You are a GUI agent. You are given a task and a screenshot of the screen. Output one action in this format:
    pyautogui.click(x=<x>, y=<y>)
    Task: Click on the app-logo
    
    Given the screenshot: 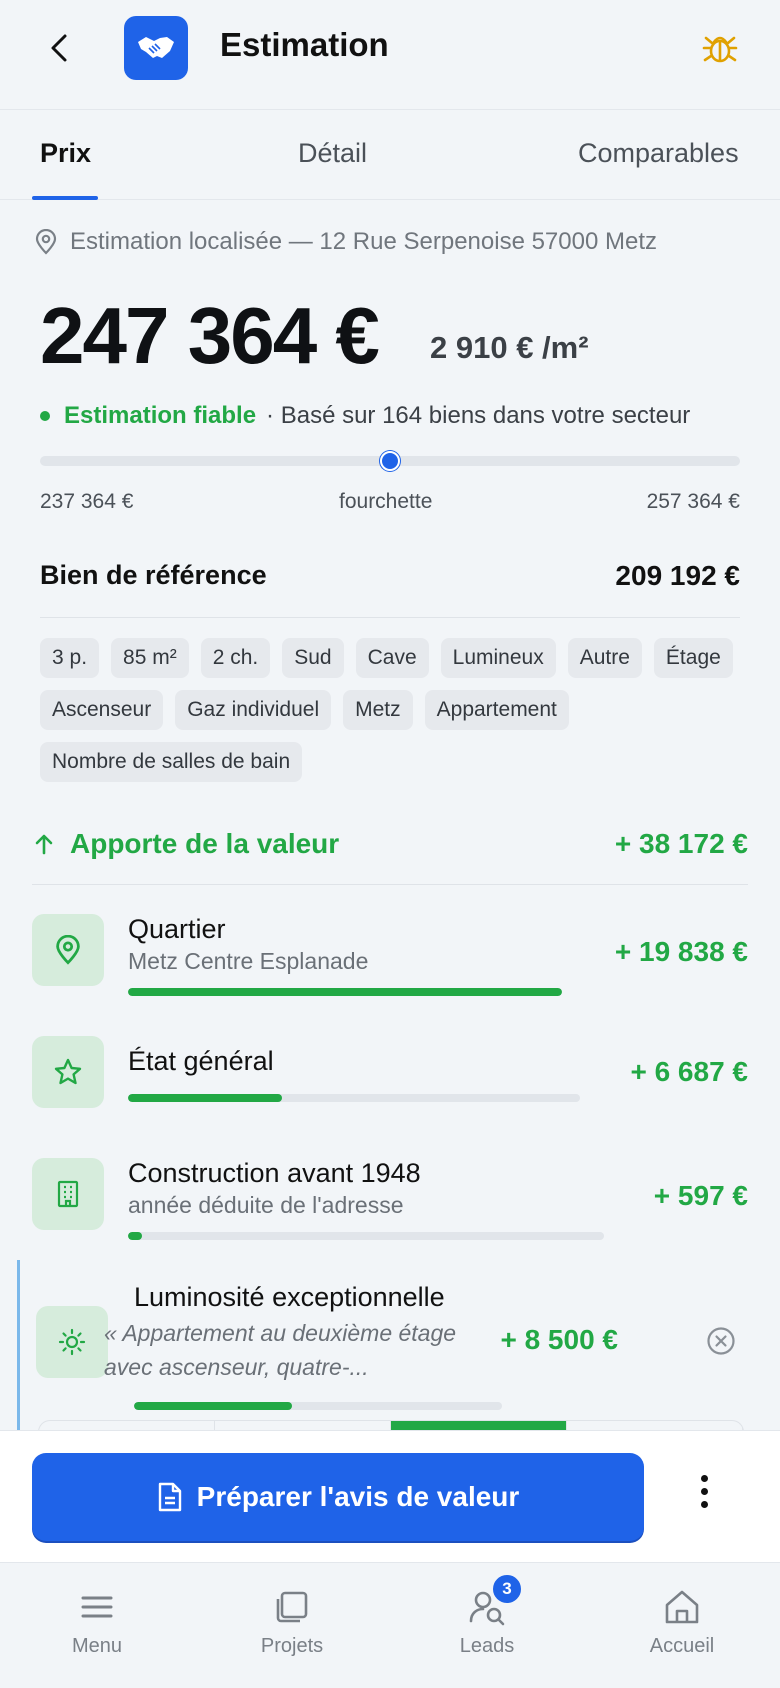 What is the action you would take?
    pyautogui.click(x=156, y=48)
    